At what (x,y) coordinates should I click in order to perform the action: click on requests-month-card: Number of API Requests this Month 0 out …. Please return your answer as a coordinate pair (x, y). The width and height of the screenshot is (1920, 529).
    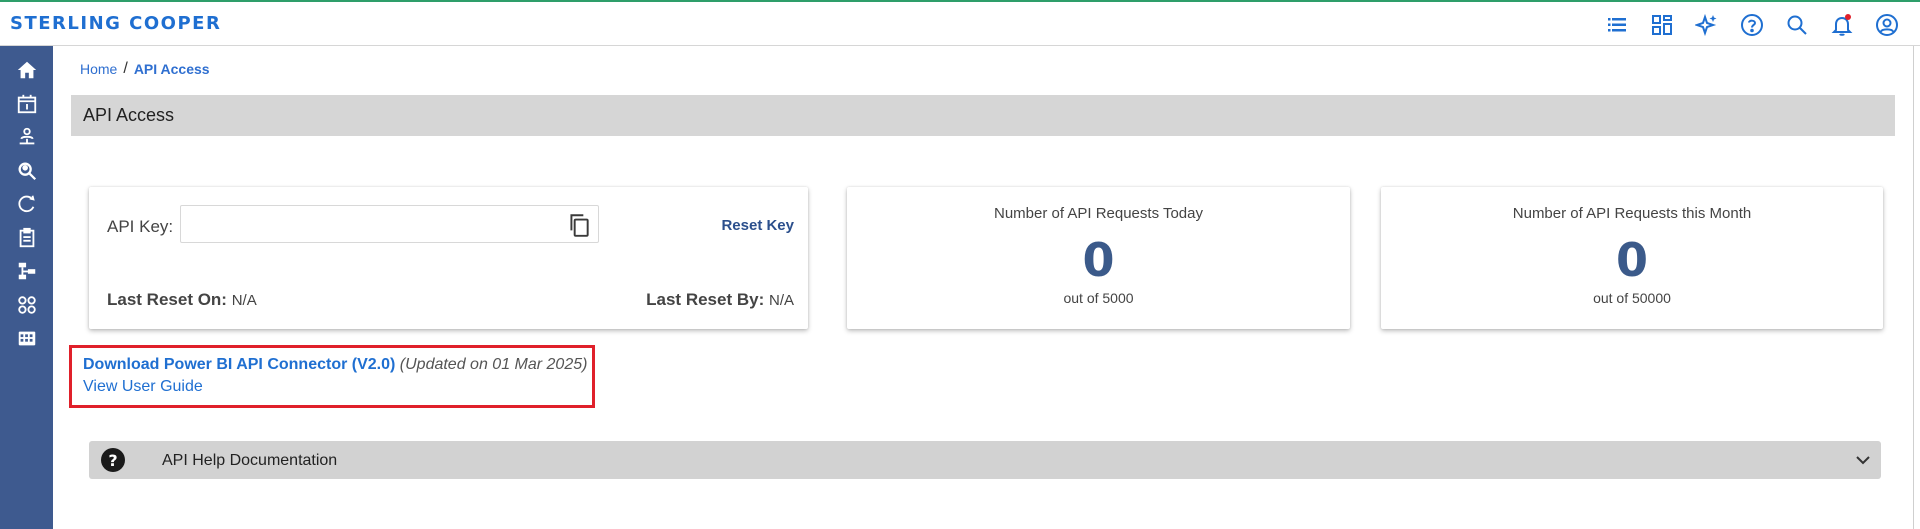
    Looking at the image, I should click on (1632, 258).